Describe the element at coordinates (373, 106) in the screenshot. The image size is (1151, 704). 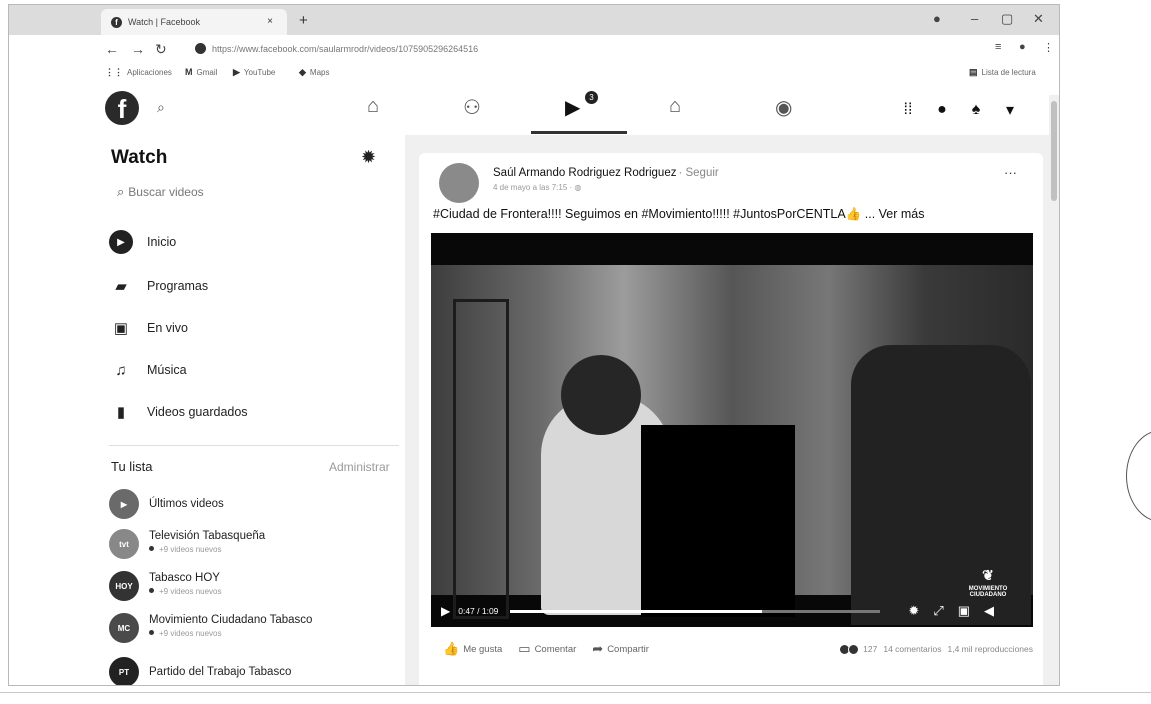
I see `home-icon: ⌂` at that location.